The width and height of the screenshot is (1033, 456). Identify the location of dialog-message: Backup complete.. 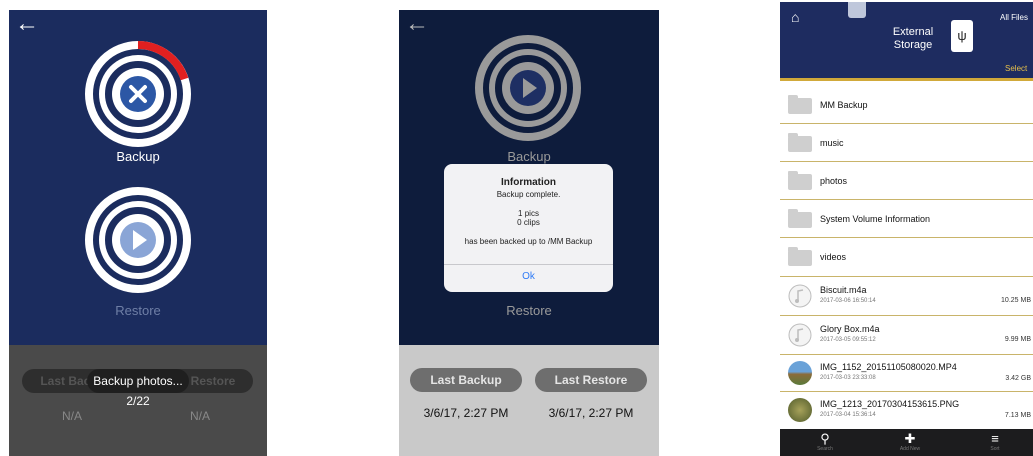
(528, 194).